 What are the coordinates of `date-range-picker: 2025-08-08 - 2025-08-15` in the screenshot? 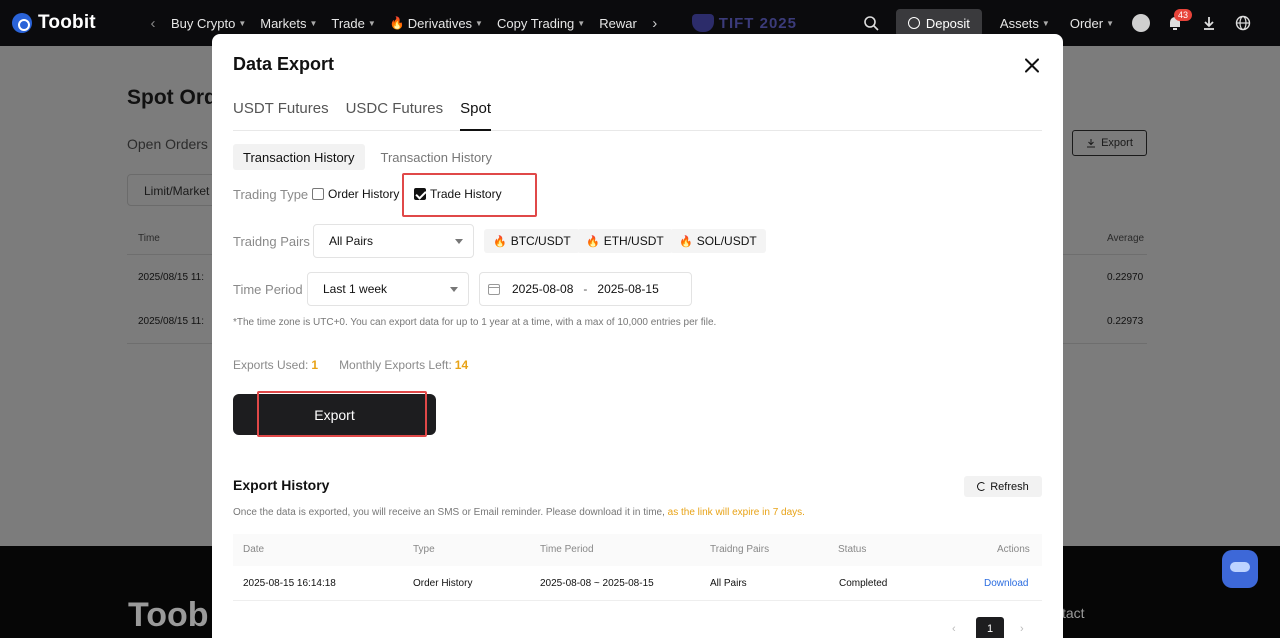 It's located at (585, 289).